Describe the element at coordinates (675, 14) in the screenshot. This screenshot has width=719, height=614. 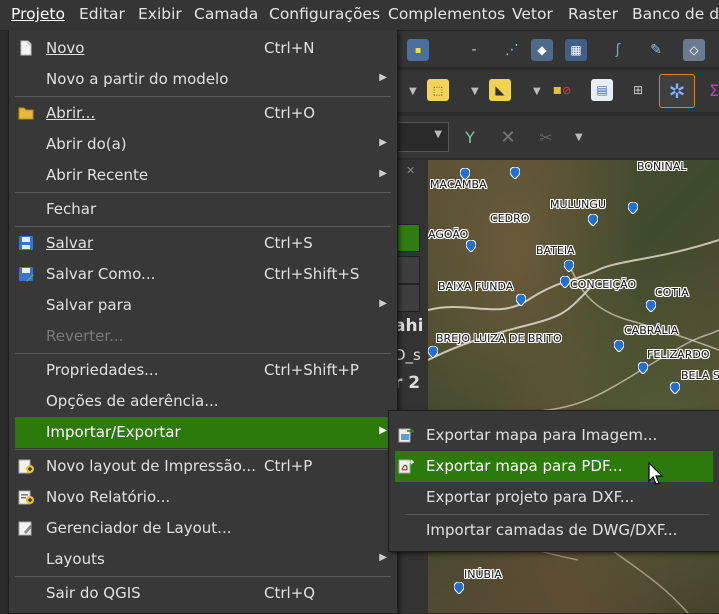
I see `menu-banco-de-dados: Banco de da` at that location.